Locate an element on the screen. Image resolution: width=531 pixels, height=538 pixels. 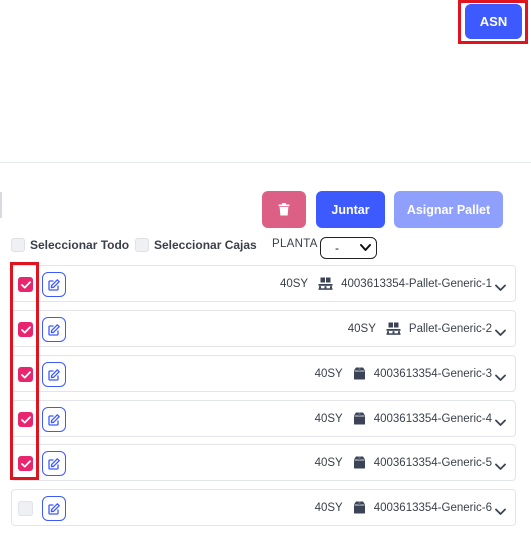
trash-icon is located at coordinates (284, 209).